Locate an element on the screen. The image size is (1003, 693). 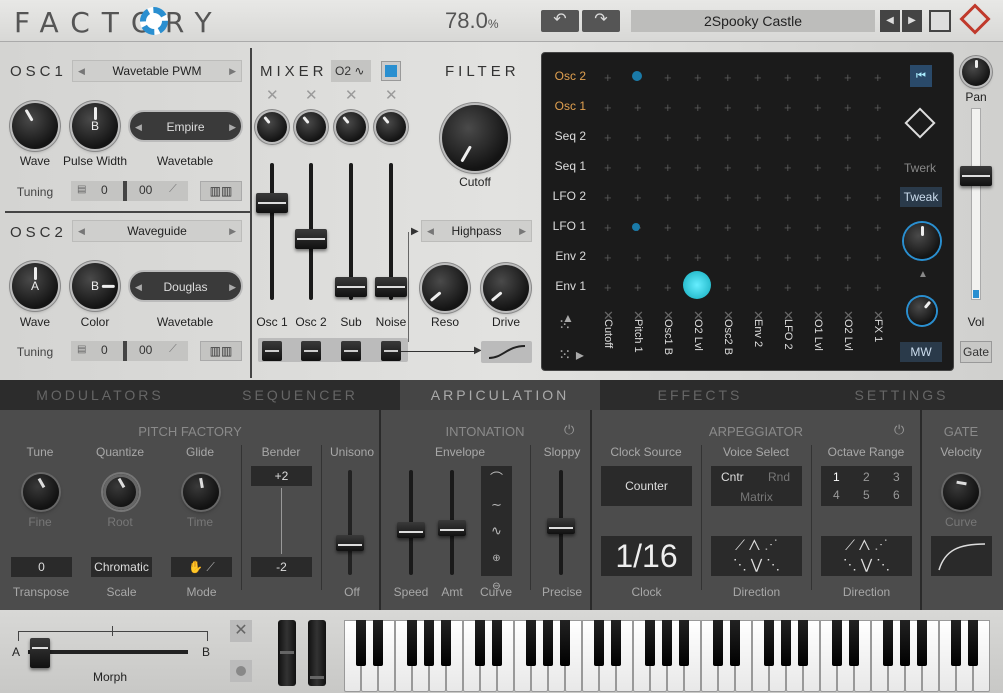
direction2-select: ⟋ ⋀ ⋰ ⋱ ⋁ ⋱ is located at coordinates (866, 556).